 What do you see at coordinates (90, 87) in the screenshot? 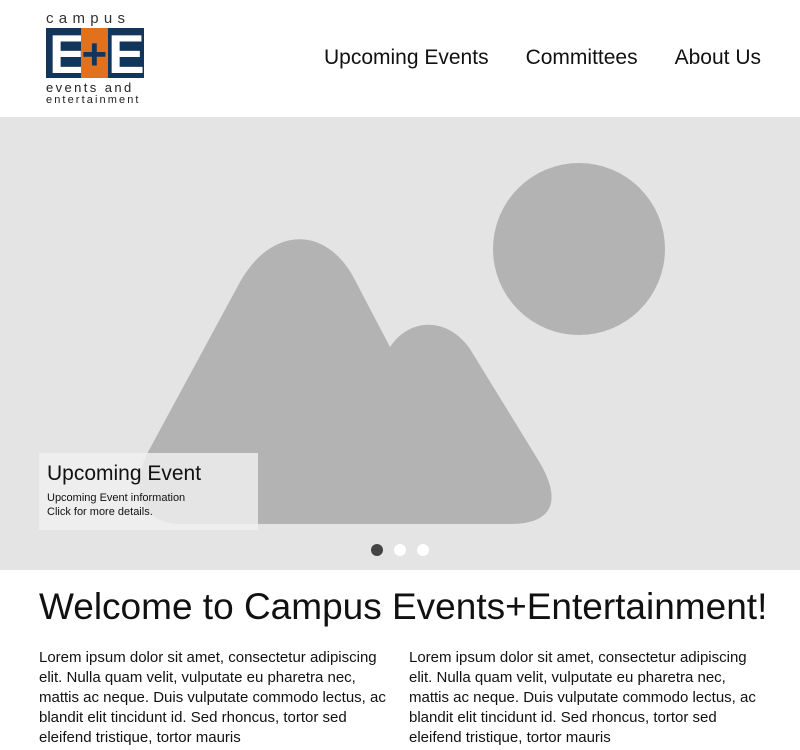
I see `logo-subtitle-1: events and` at bounding box center [90, 87].